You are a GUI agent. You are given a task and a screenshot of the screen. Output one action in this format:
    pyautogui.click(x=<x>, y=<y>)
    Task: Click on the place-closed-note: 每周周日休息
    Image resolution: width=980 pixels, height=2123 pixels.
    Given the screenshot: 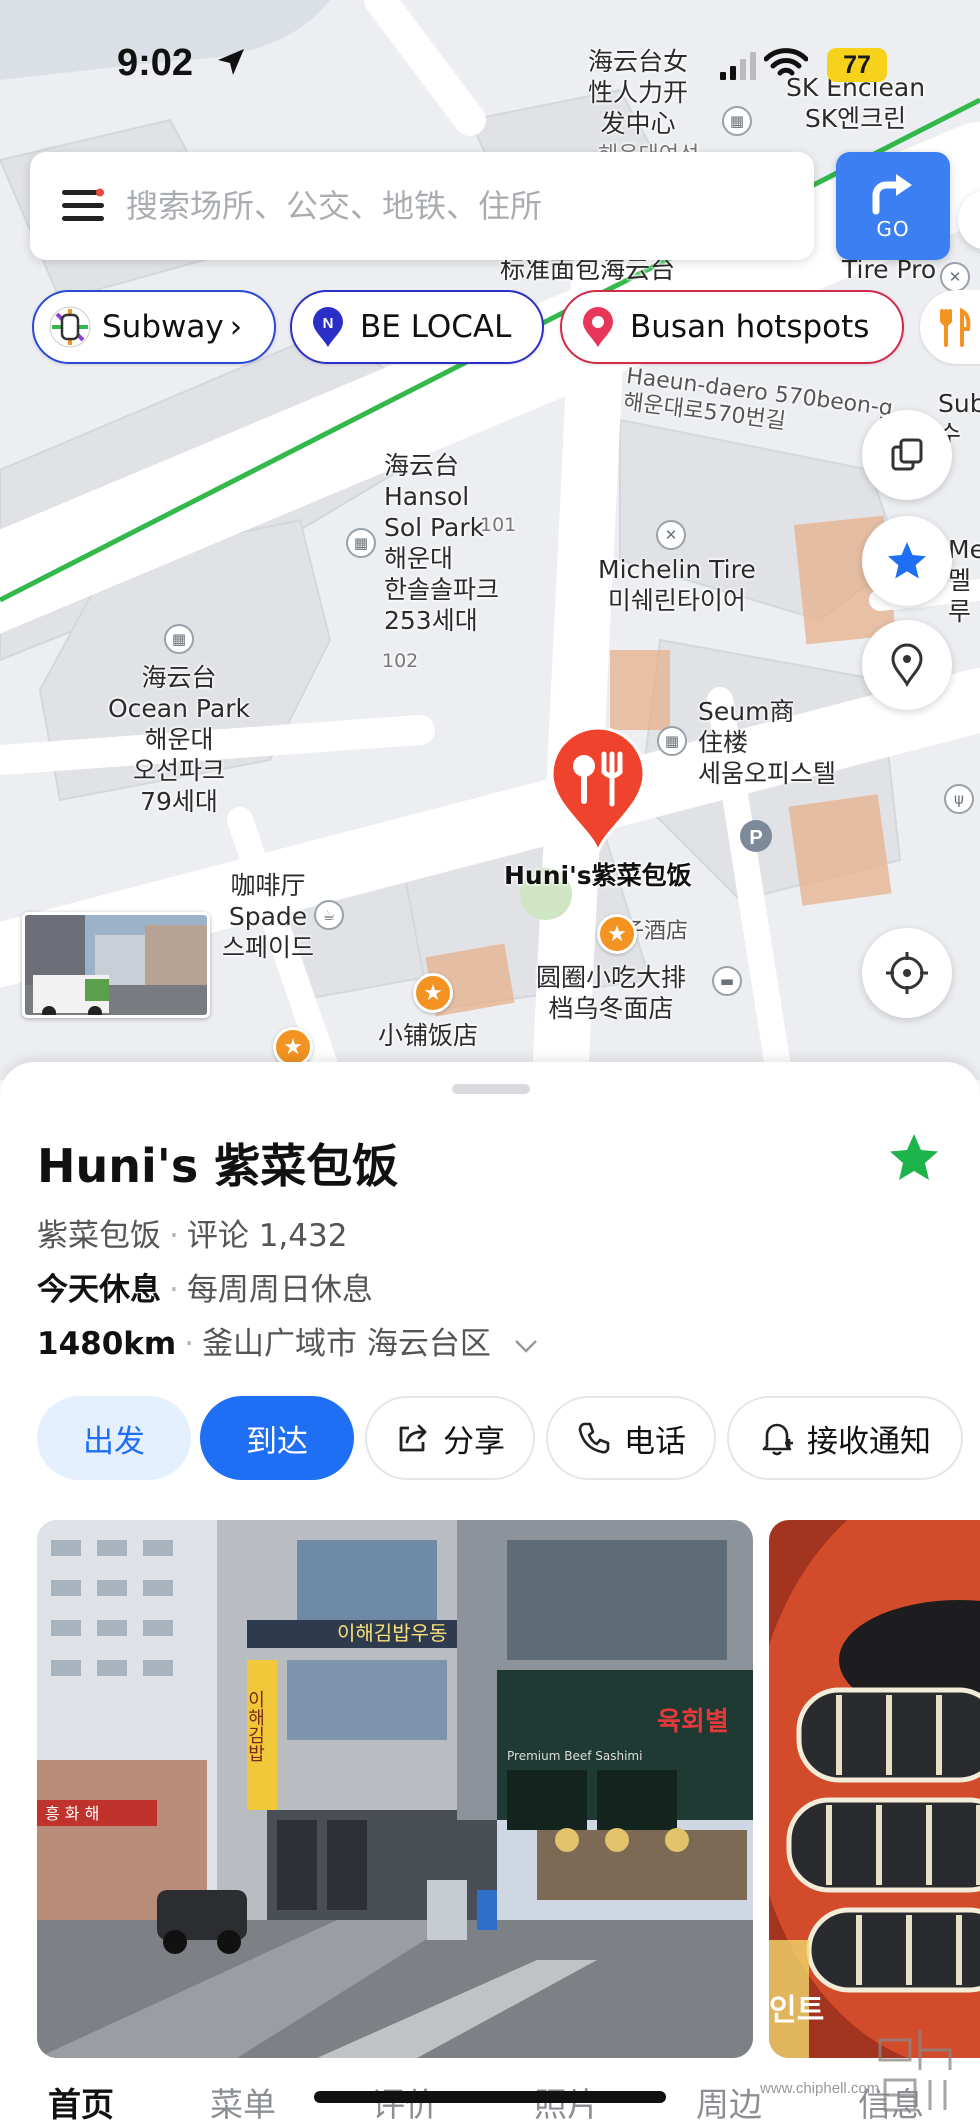 What is the action you would take?
    pyautogui.click(x=279, y=1290)
    